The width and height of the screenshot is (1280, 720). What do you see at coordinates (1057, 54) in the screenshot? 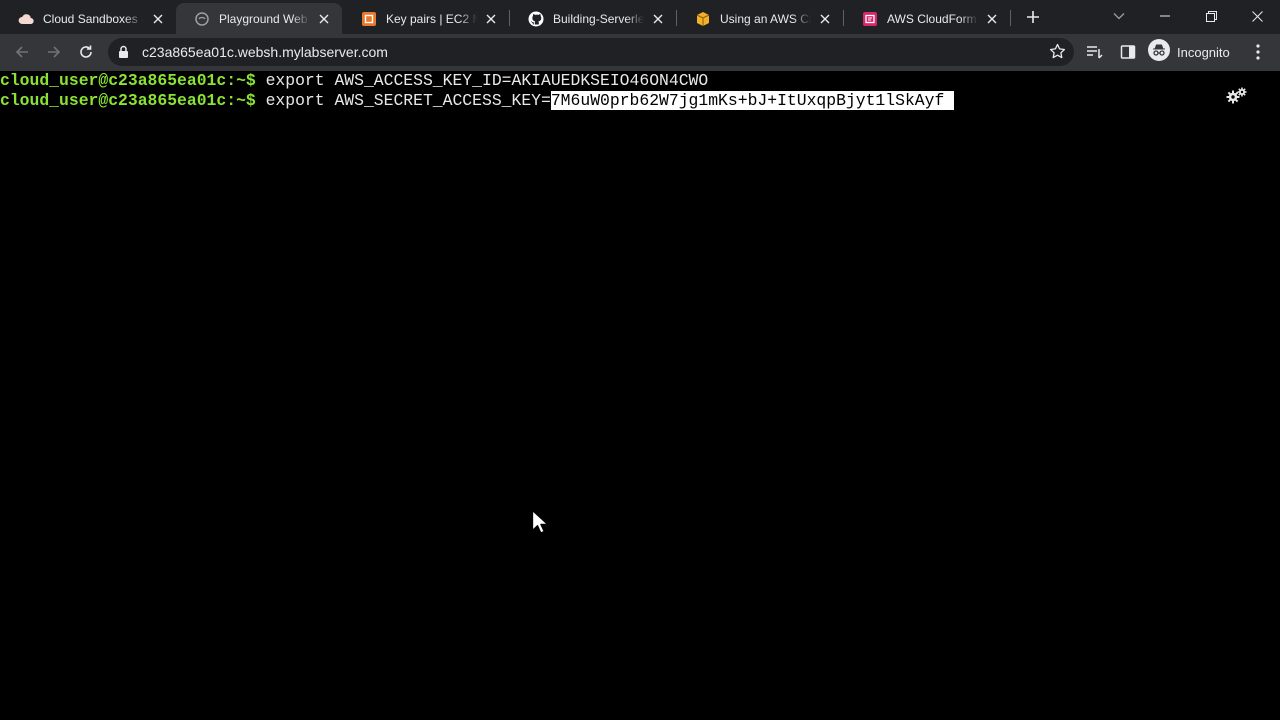
I see `bookmark-star-icon` at bounding box center [1057, 54].